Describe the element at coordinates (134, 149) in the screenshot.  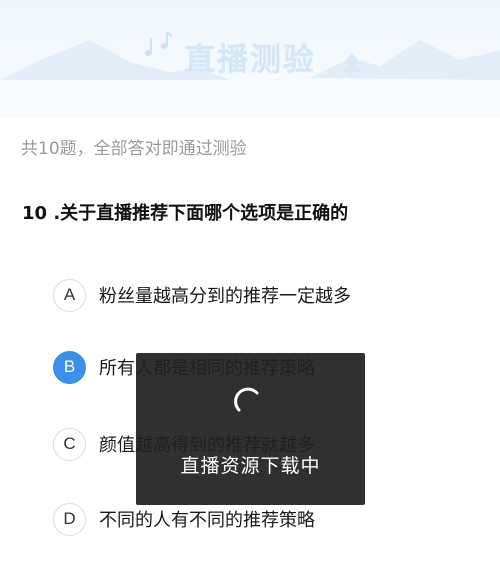
I see `quiz-subtitle: 共10题，全部答对即通过测验` at that location.